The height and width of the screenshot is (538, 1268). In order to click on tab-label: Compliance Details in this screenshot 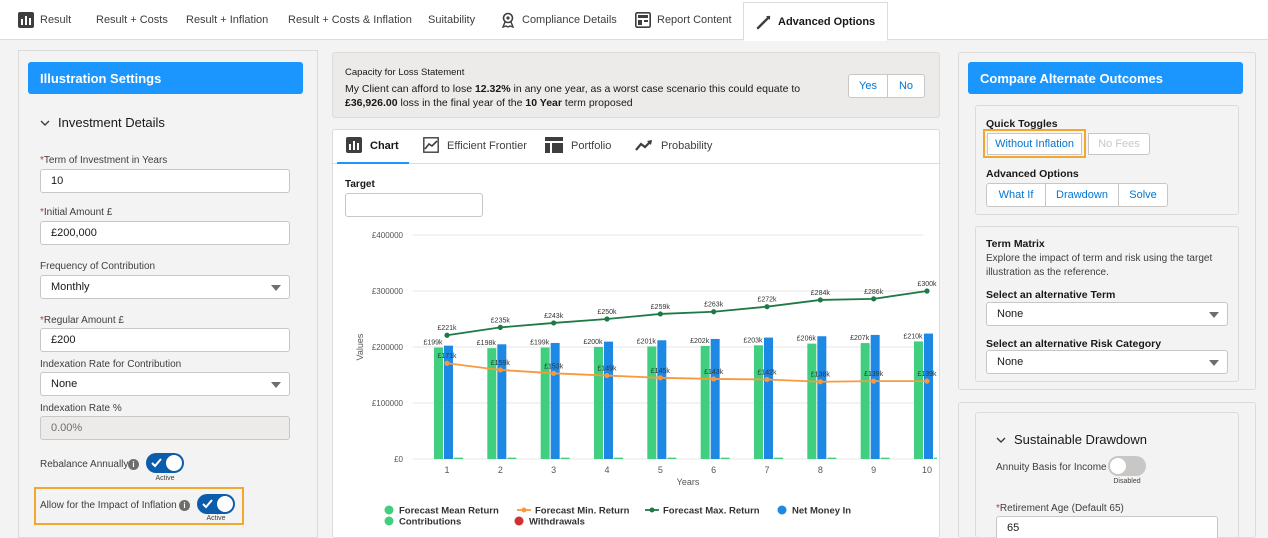, I will do `click(569, 20)`.